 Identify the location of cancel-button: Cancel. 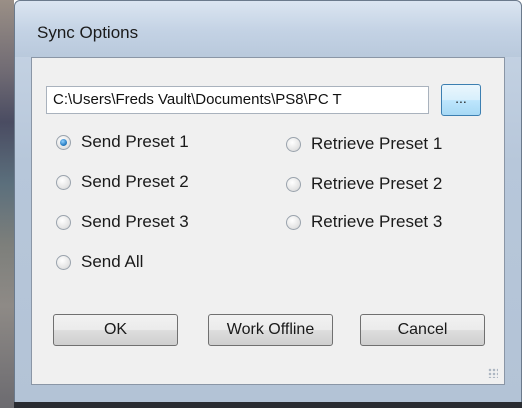
(422, 330).